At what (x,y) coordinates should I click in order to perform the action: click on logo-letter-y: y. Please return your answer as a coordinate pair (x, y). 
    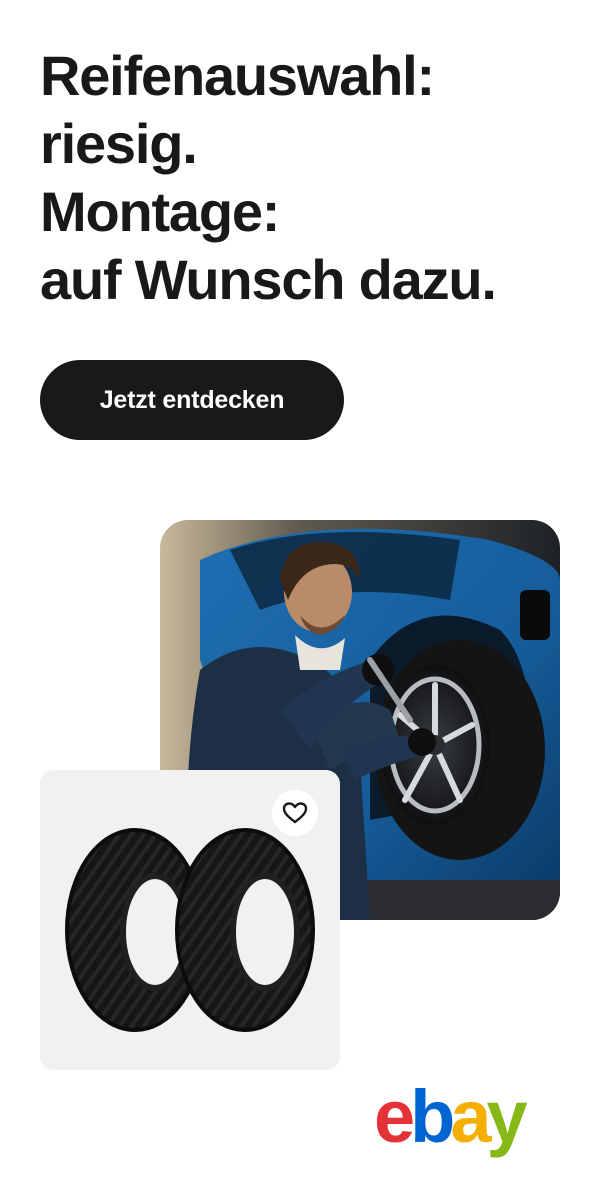
    Looking at the image, I should click on (507, 1119).